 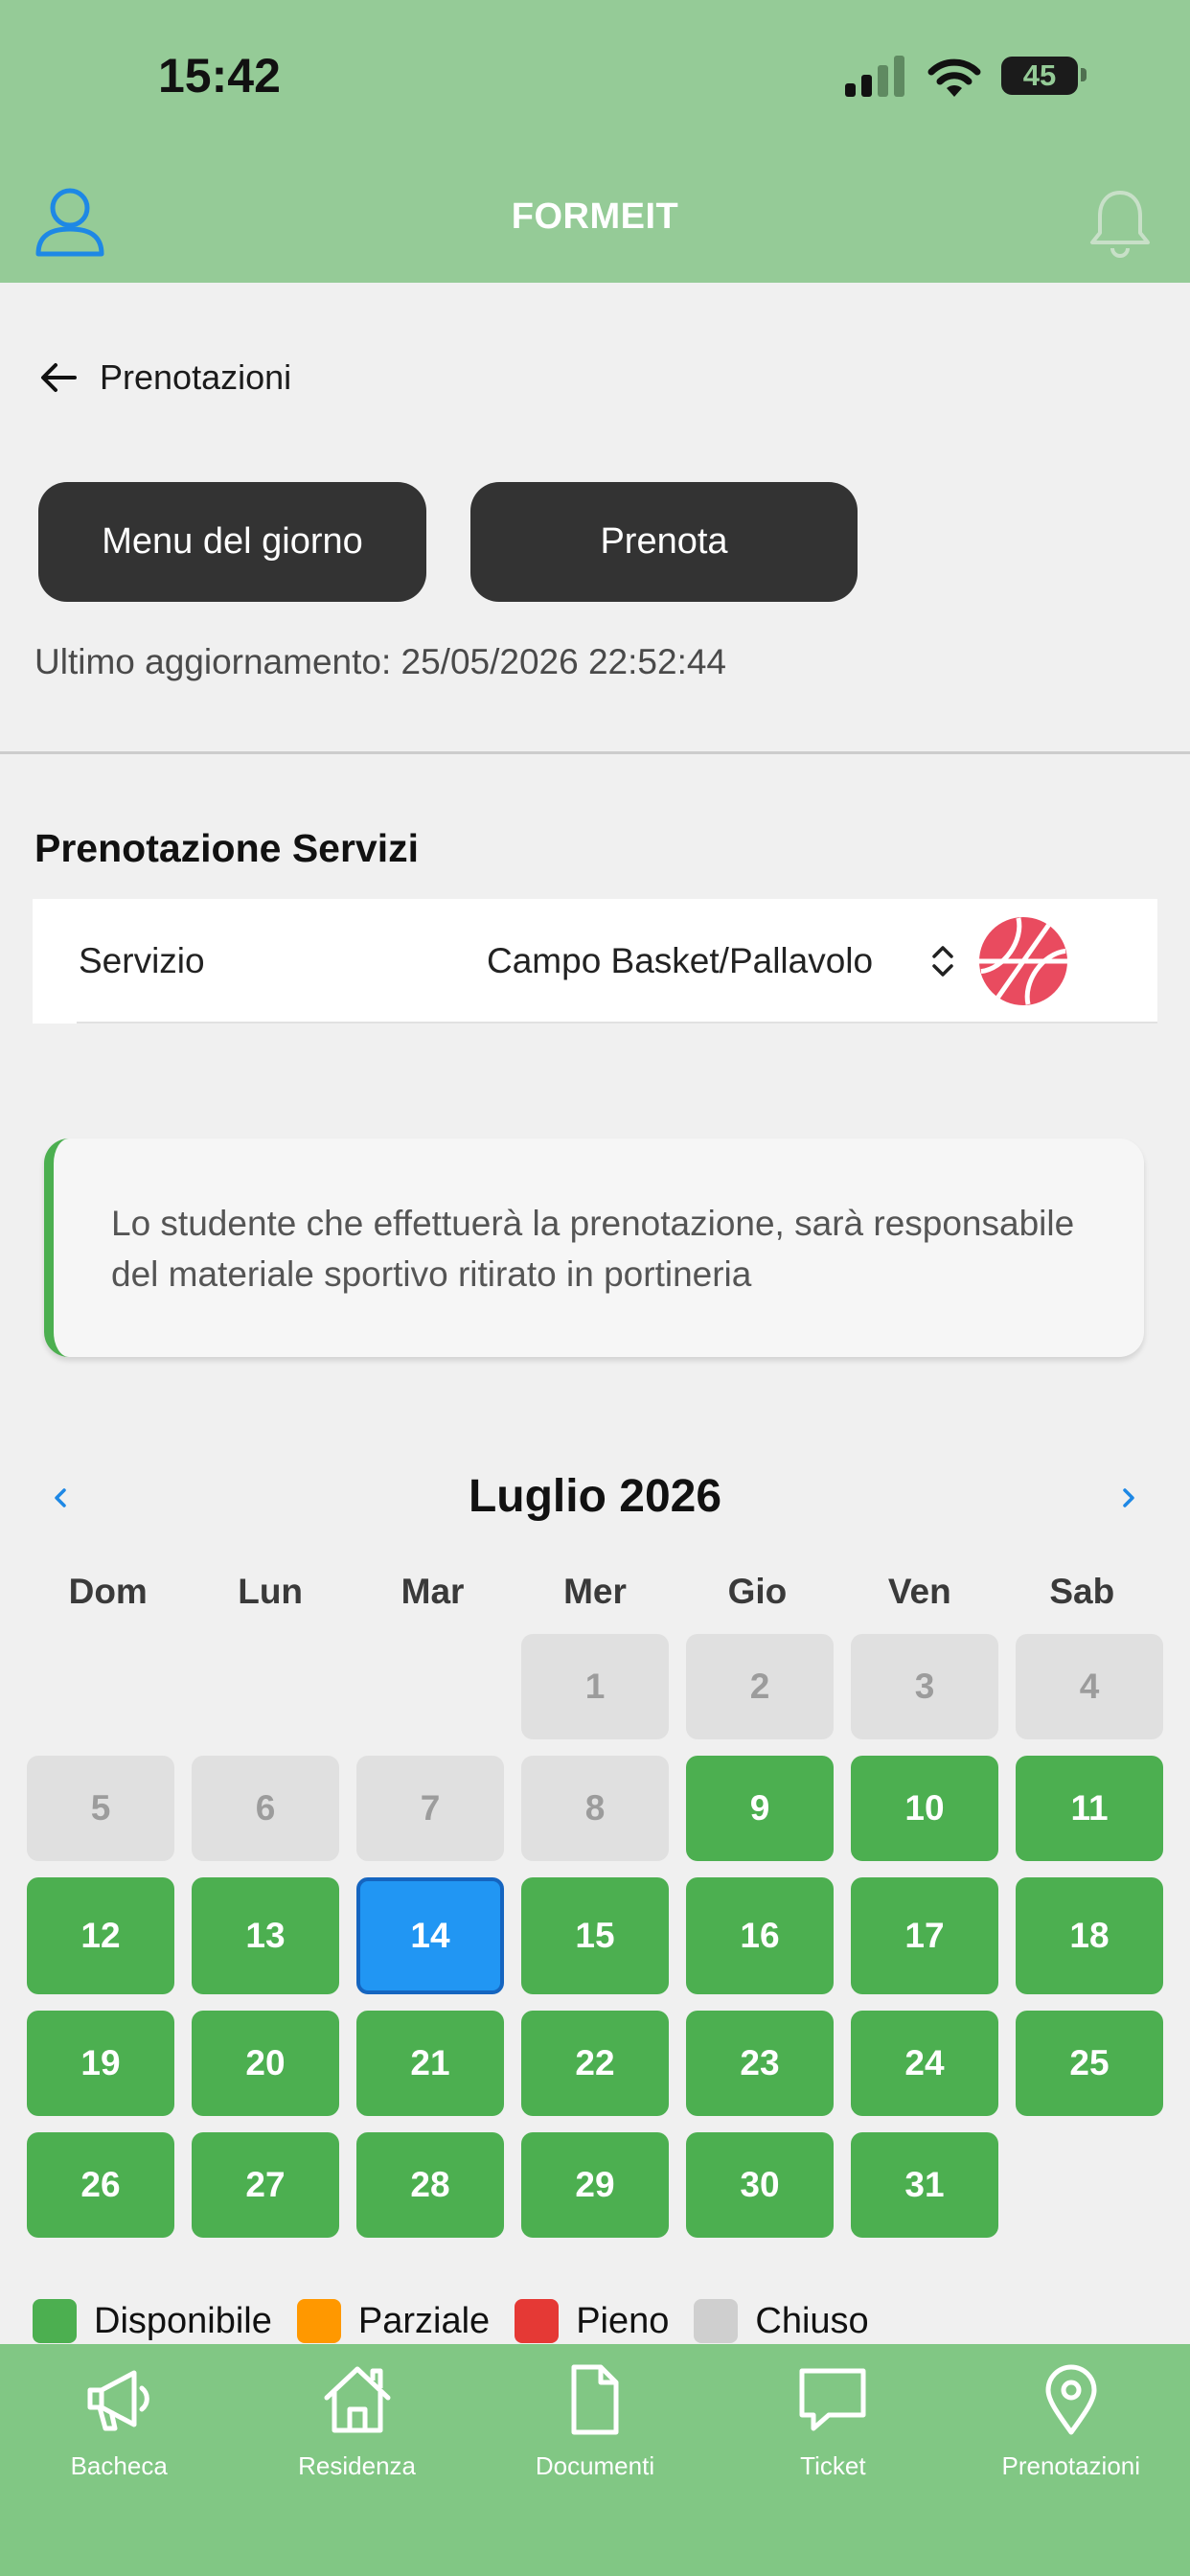 I want to click on calendar-day: 20, so click(x=265, y=2064).